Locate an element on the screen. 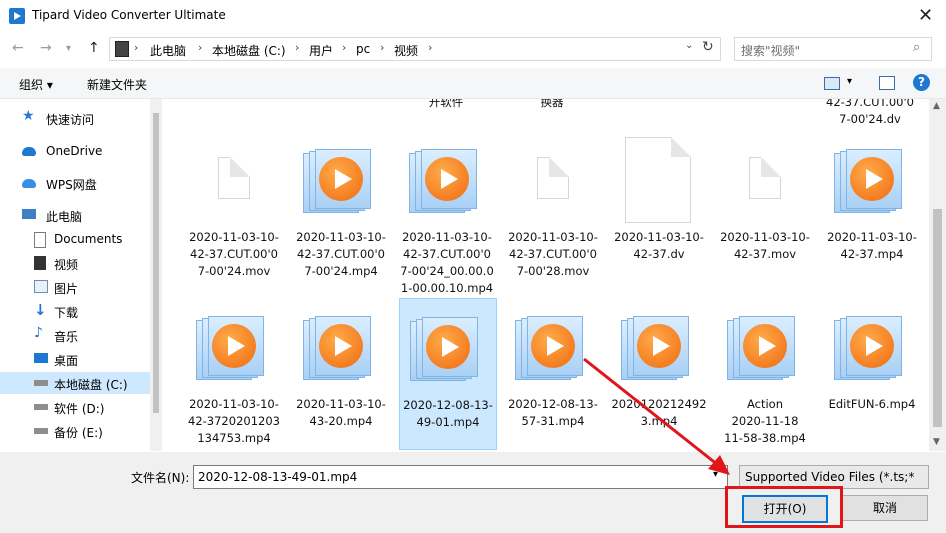 Image resolution: width=946 pixels, height=533 pixels. file-item: 2020-11-03-10- 43-20.mp4 is located at coordinates (341, 373).